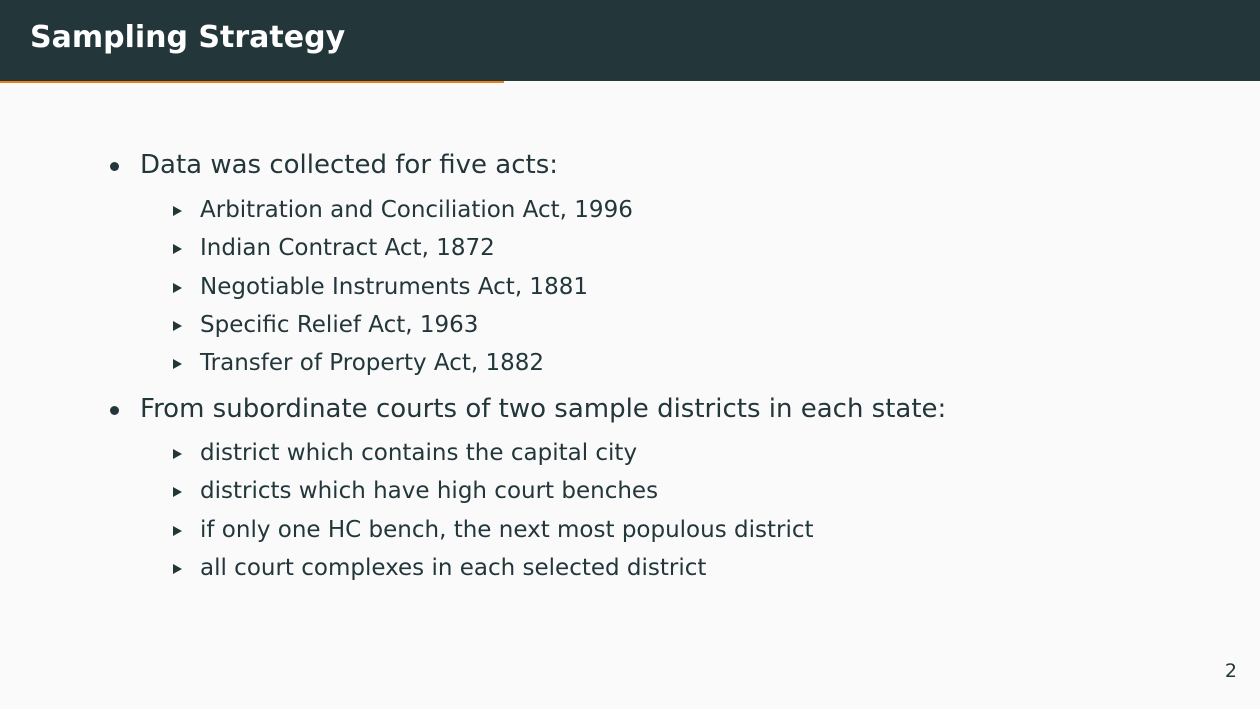 This screenshot has width=1260, height=709. Describe the element at coordinates (630, 82) in the screenshot. I see `progress-bar` at that location.